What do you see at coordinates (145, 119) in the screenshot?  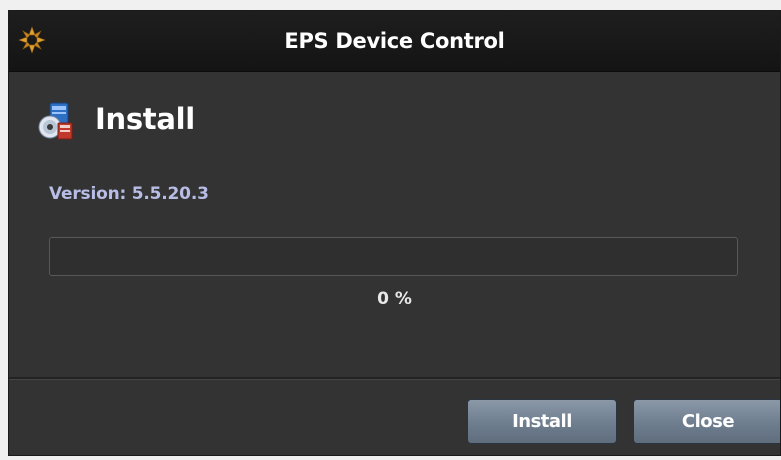 I see `dialog-heading: Install` at bounding box center [145, 119].